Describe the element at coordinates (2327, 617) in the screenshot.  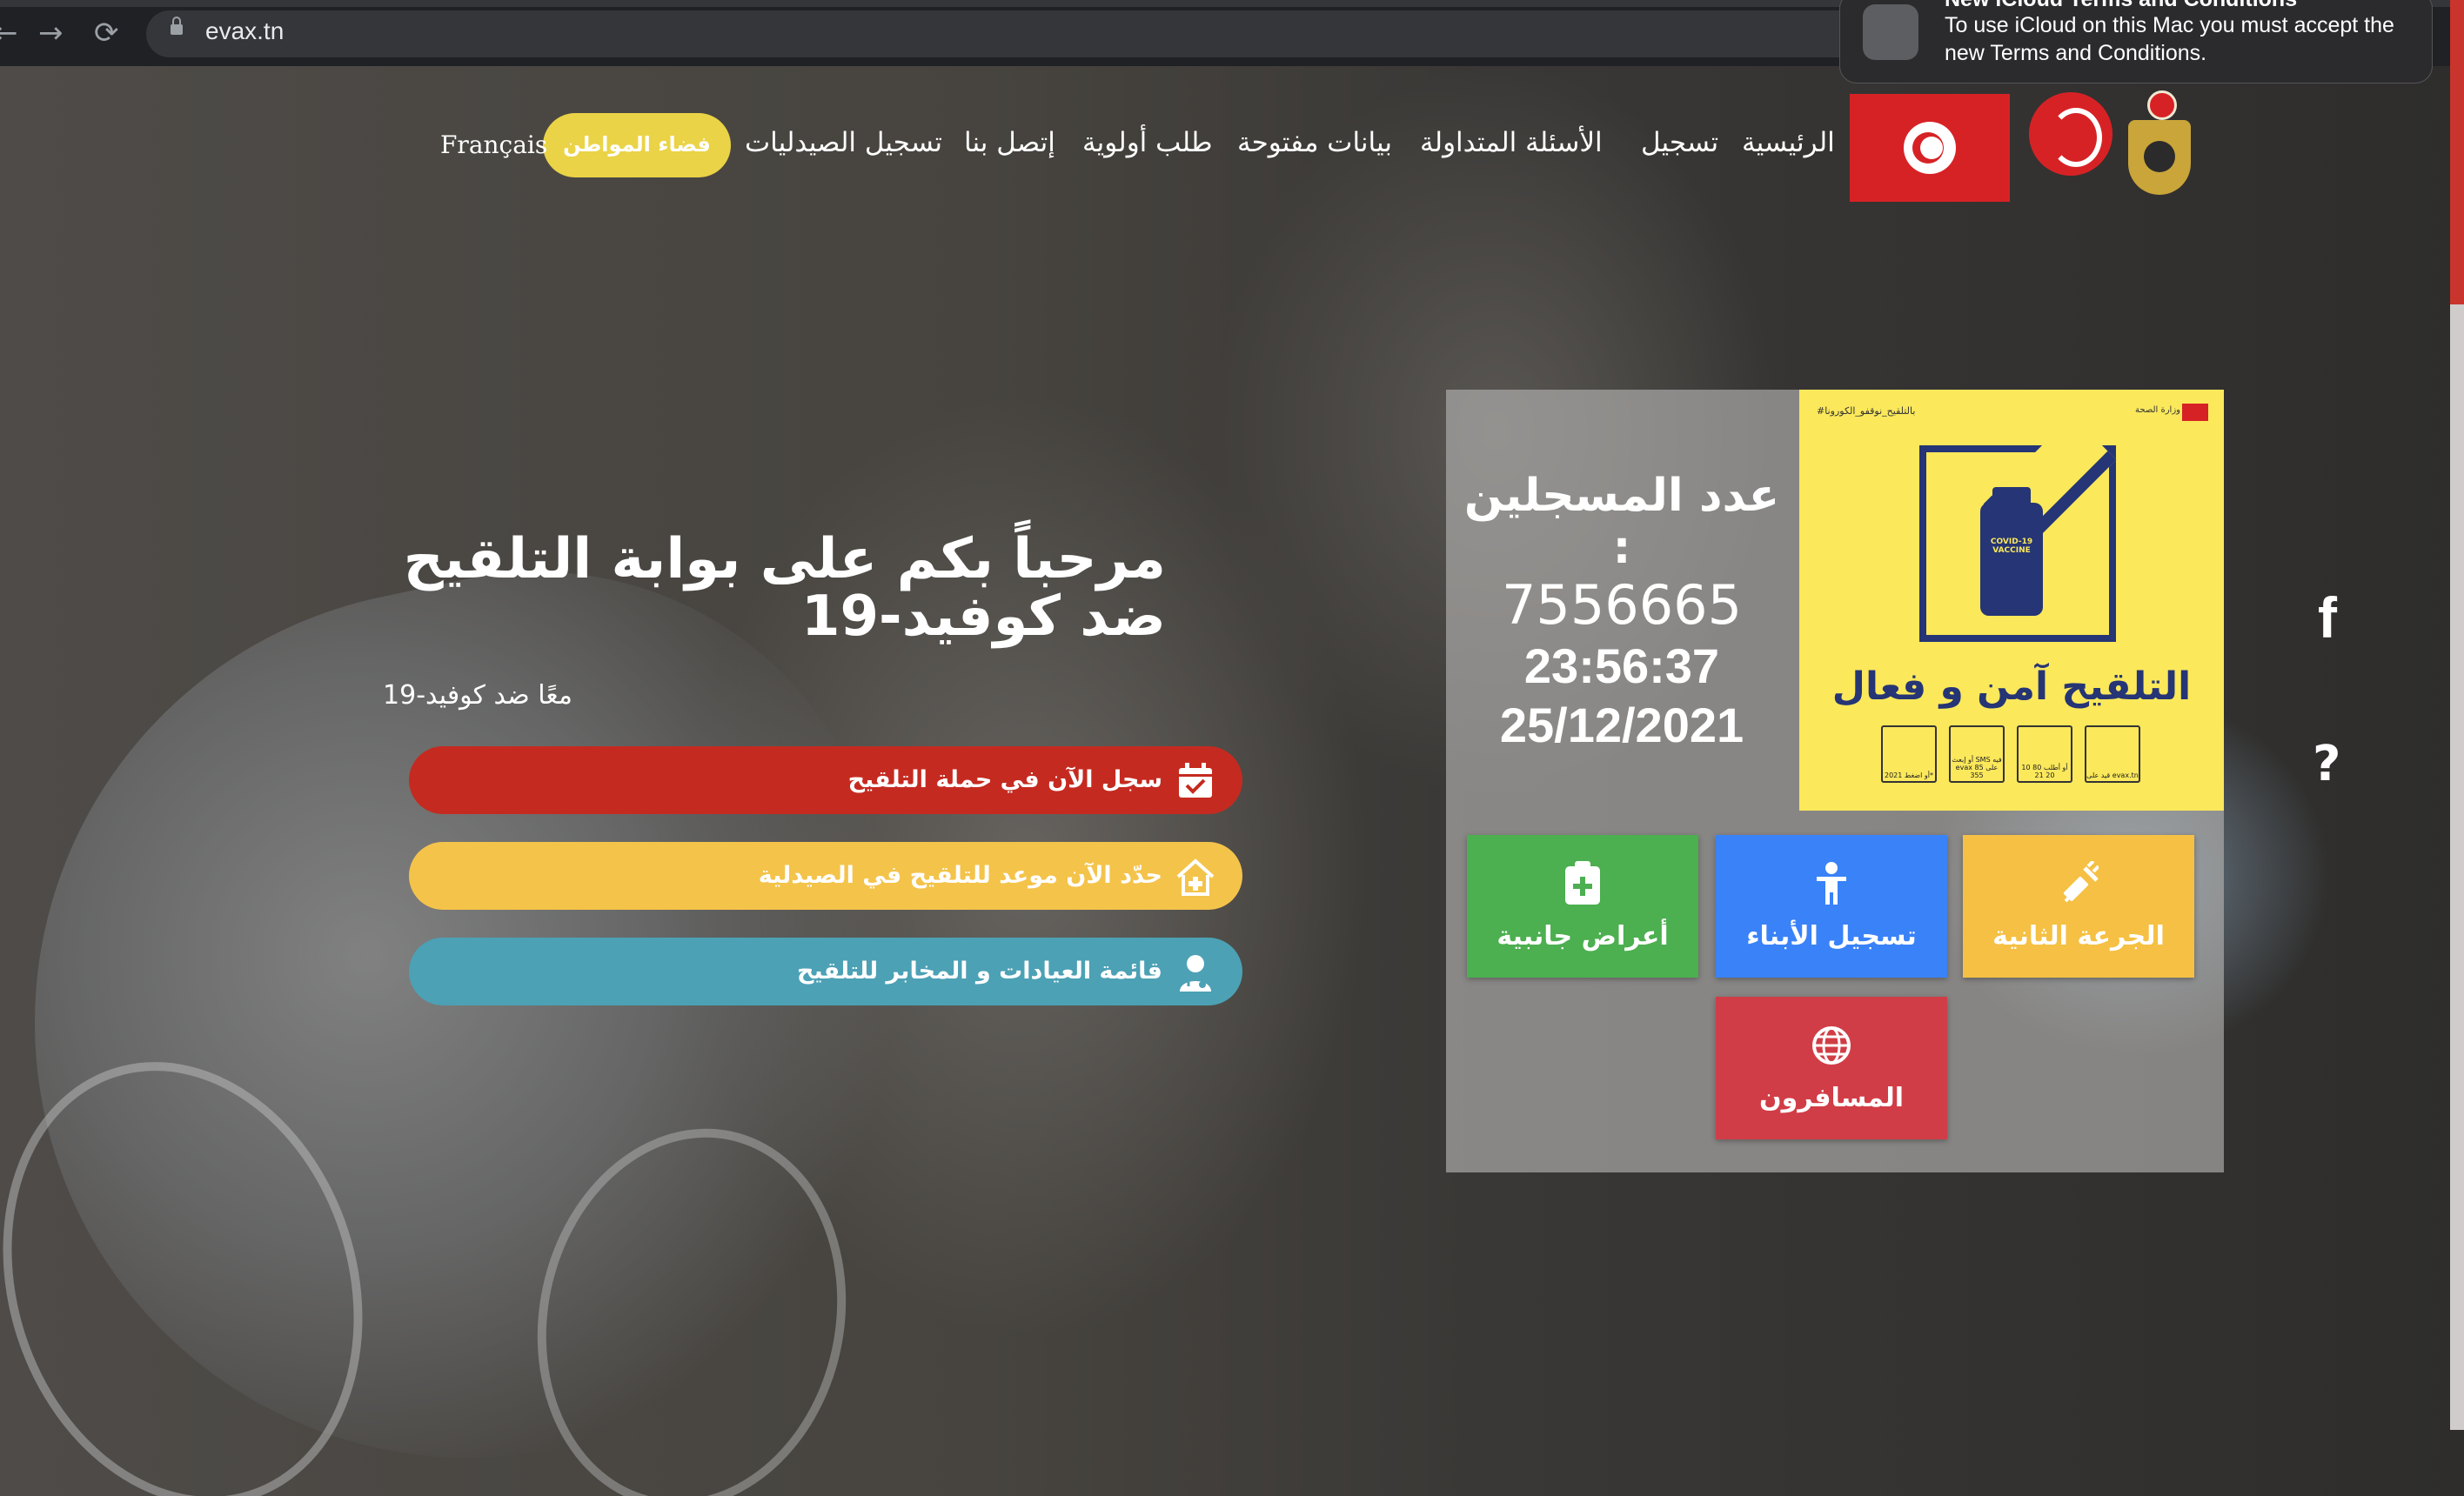
I see `facebook-icon: f` at that location.